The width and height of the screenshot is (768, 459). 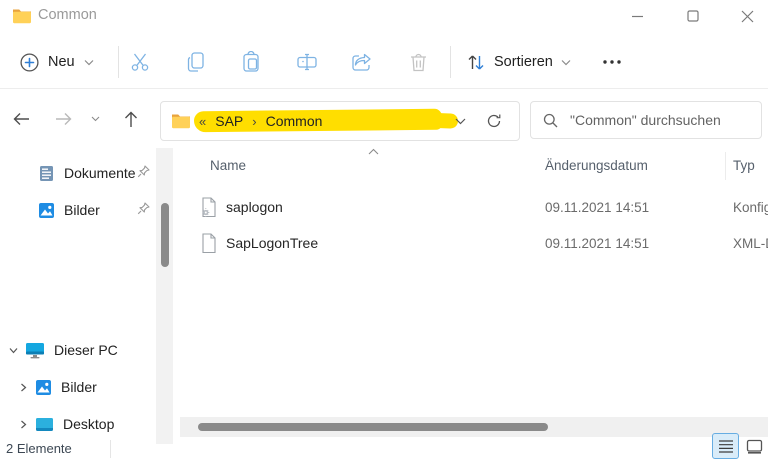 I want to click on rename-icon, so click(x=307, y=62).